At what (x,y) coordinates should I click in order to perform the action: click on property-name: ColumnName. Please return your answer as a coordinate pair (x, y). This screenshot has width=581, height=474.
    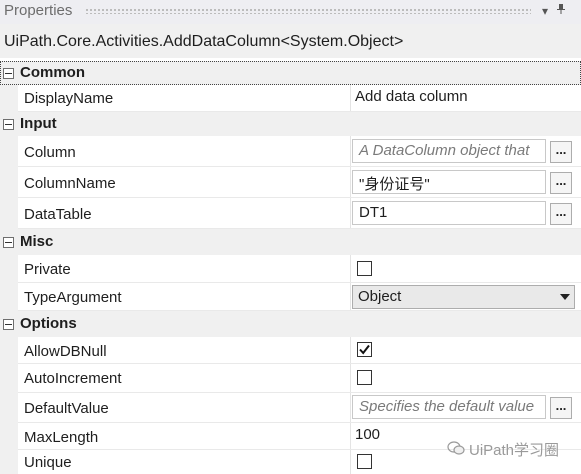
    Looking at the image, I should click on (70, 183).